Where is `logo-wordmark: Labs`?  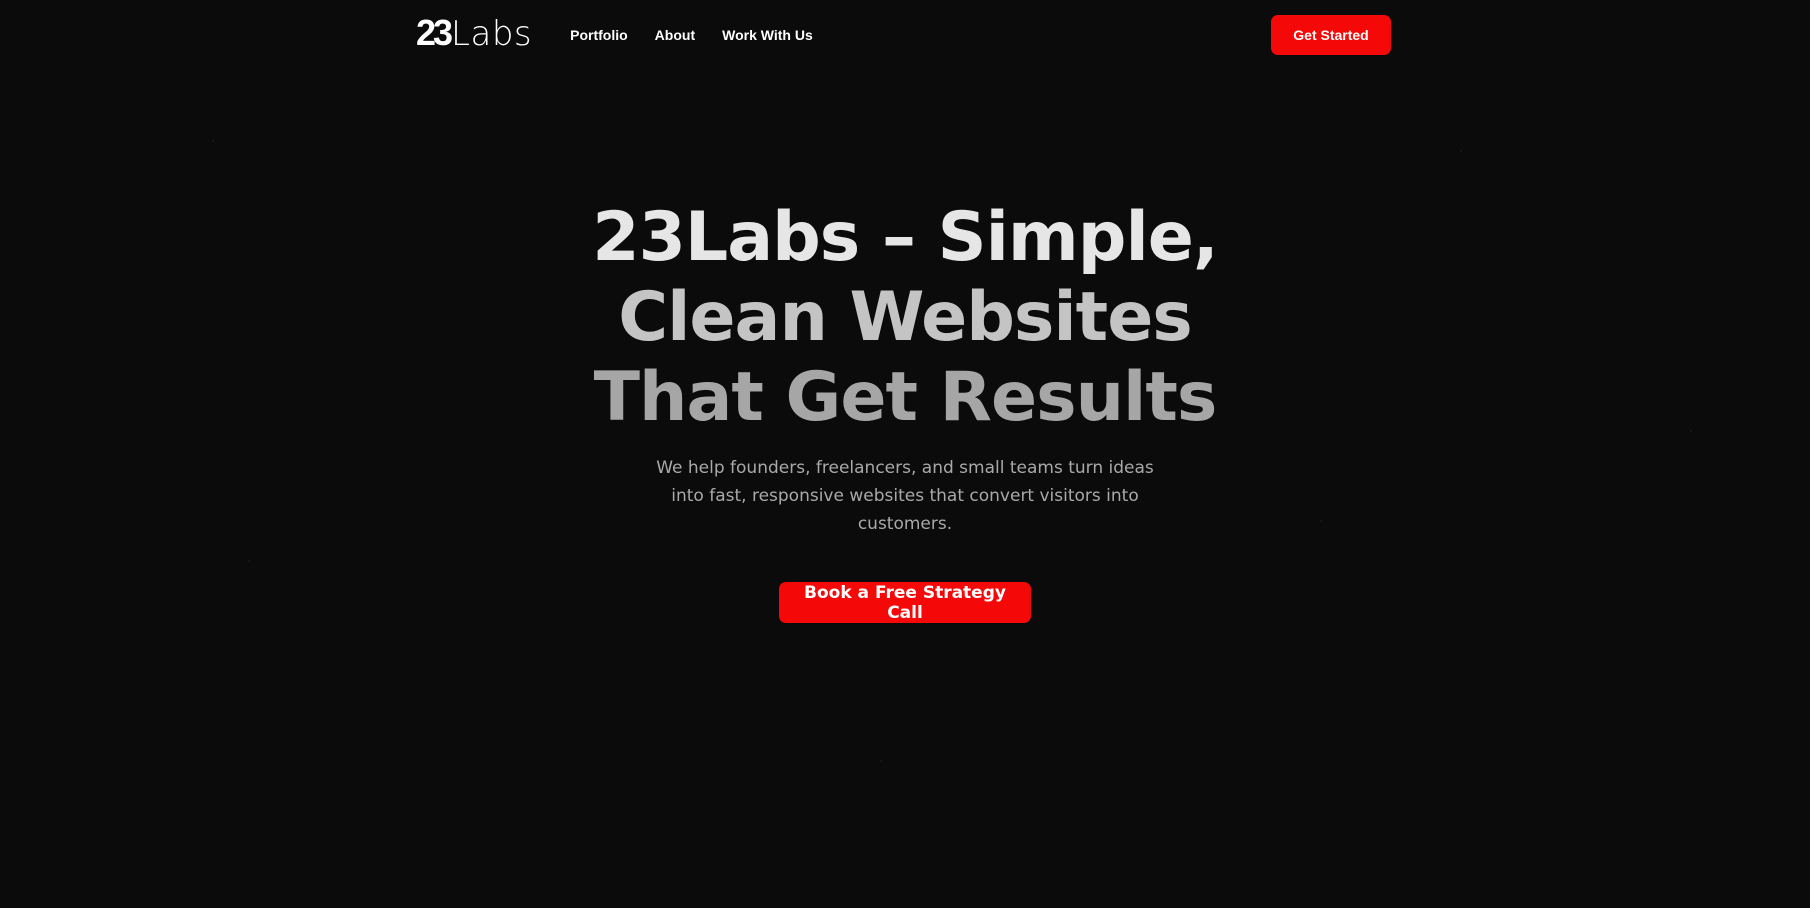
logo-wordmark: Labs is located at coordinates (492, 34).